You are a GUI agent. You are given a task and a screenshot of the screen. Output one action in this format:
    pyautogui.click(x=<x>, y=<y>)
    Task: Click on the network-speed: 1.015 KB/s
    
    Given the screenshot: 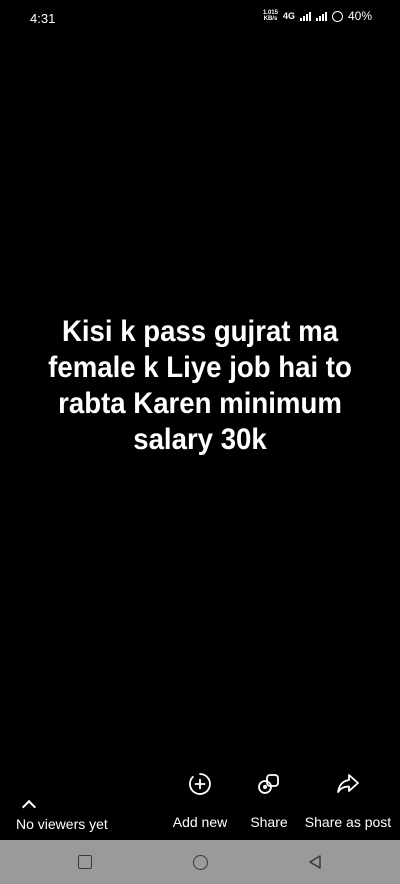 What is the action you would take?
    pyautogui.click(x=270, y=16)
    